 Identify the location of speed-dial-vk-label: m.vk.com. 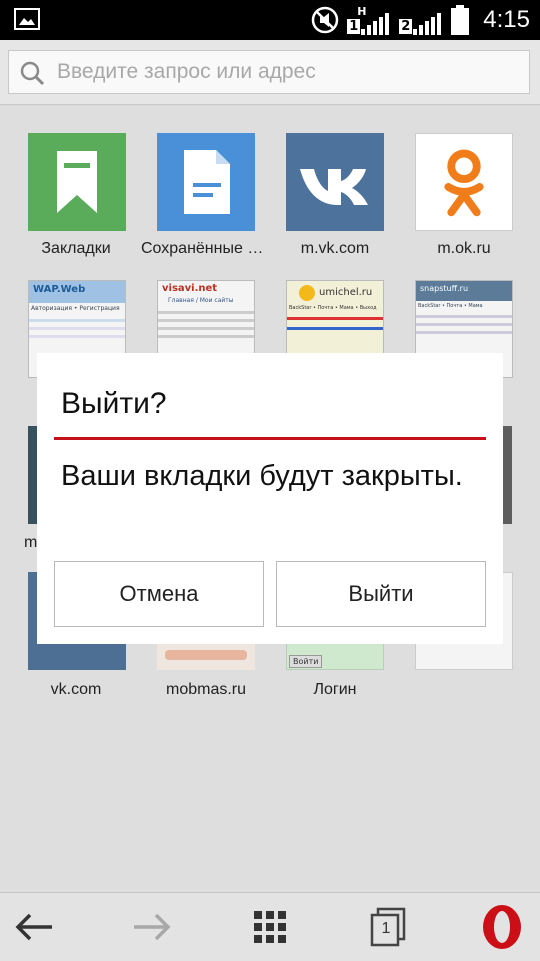
(335, 248).